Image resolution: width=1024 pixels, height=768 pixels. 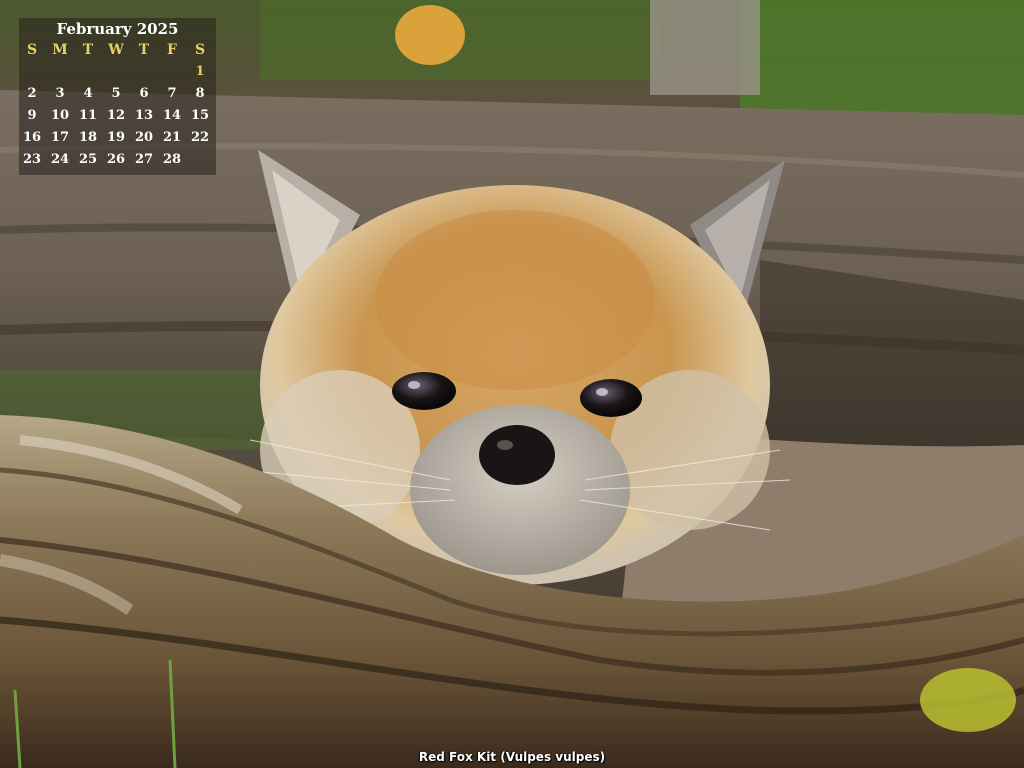 What do you see at coordinates (200, 137) in the screenshot?
I see `calendar-day: 22` at bounding box center [200, 137].